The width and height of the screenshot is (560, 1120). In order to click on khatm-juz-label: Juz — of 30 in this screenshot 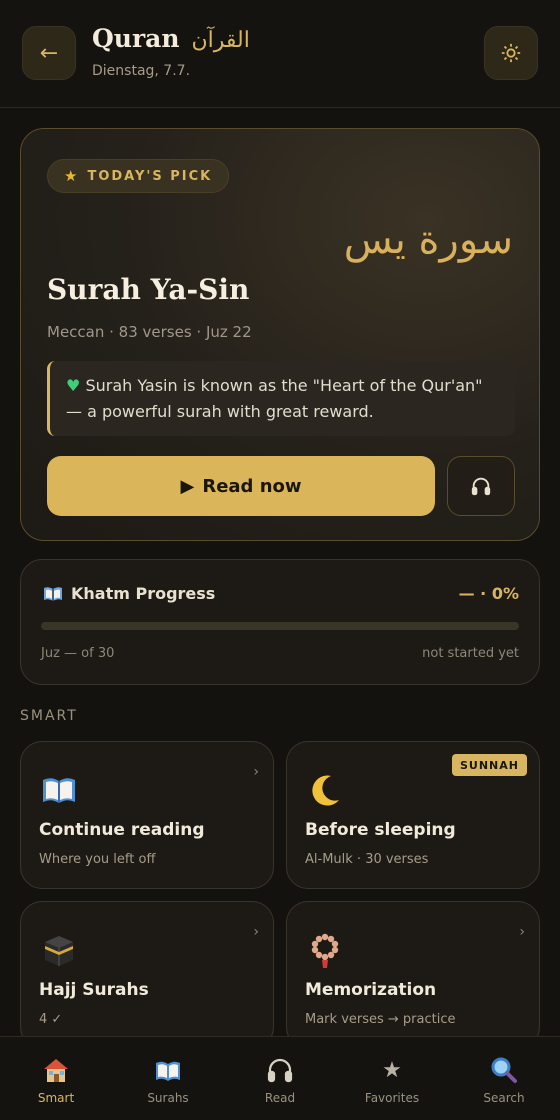, I will do `click(78, 653)`.